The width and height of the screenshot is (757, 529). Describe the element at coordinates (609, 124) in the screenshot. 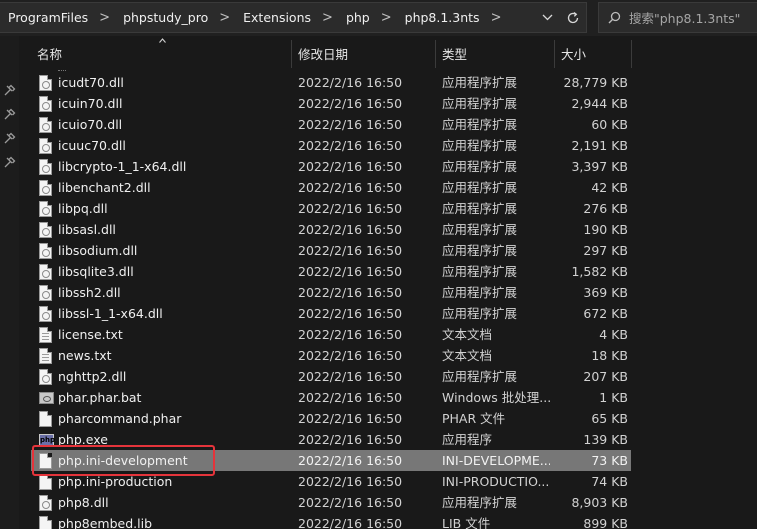

I see `file-size: 60 KB` at that location.